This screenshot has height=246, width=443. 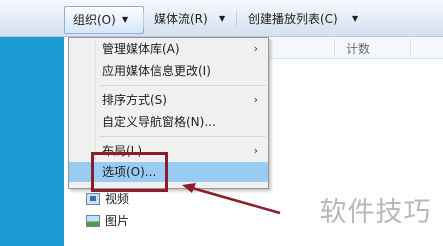 What do you see at coordinates (94, 20) in the screenshot?
I see `organize-label: 组织(O)` at bounding box center [94, 20].